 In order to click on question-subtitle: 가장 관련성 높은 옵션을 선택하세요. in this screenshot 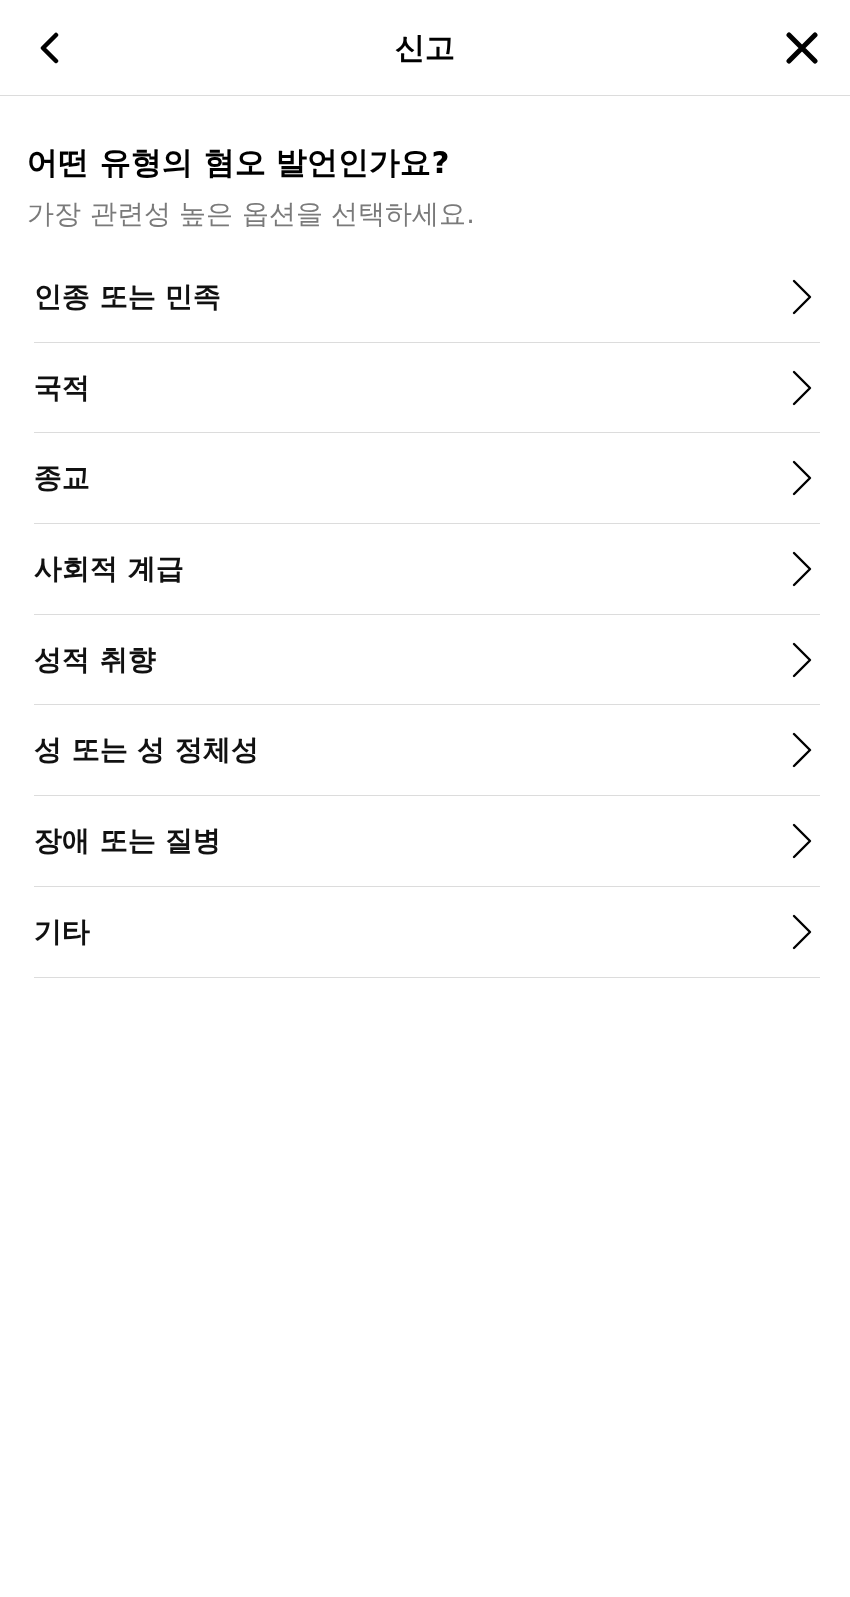, I will do `click(251, 214)`.